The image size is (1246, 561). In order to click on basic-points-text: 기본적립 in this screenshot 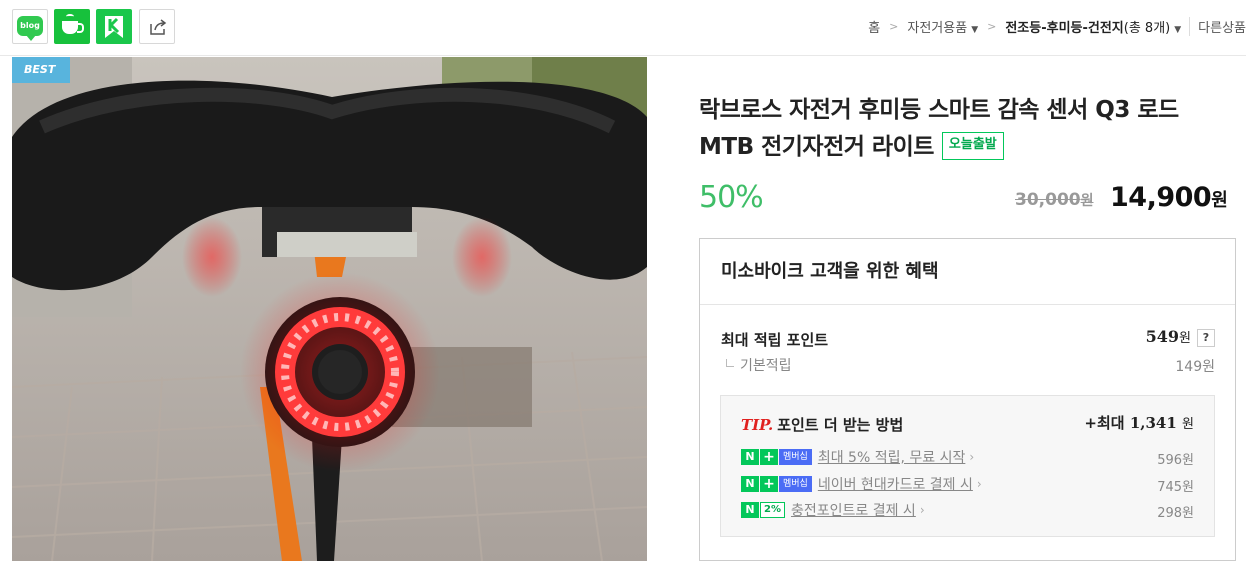, I will do `click(766, 366)`.